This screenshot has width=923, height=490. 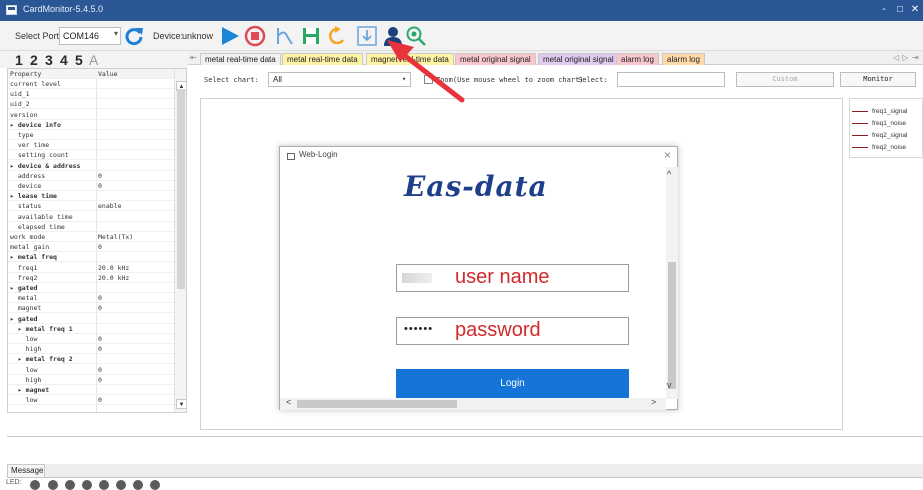 I want to click on close-button: ✕, so click(x=915, y=10).